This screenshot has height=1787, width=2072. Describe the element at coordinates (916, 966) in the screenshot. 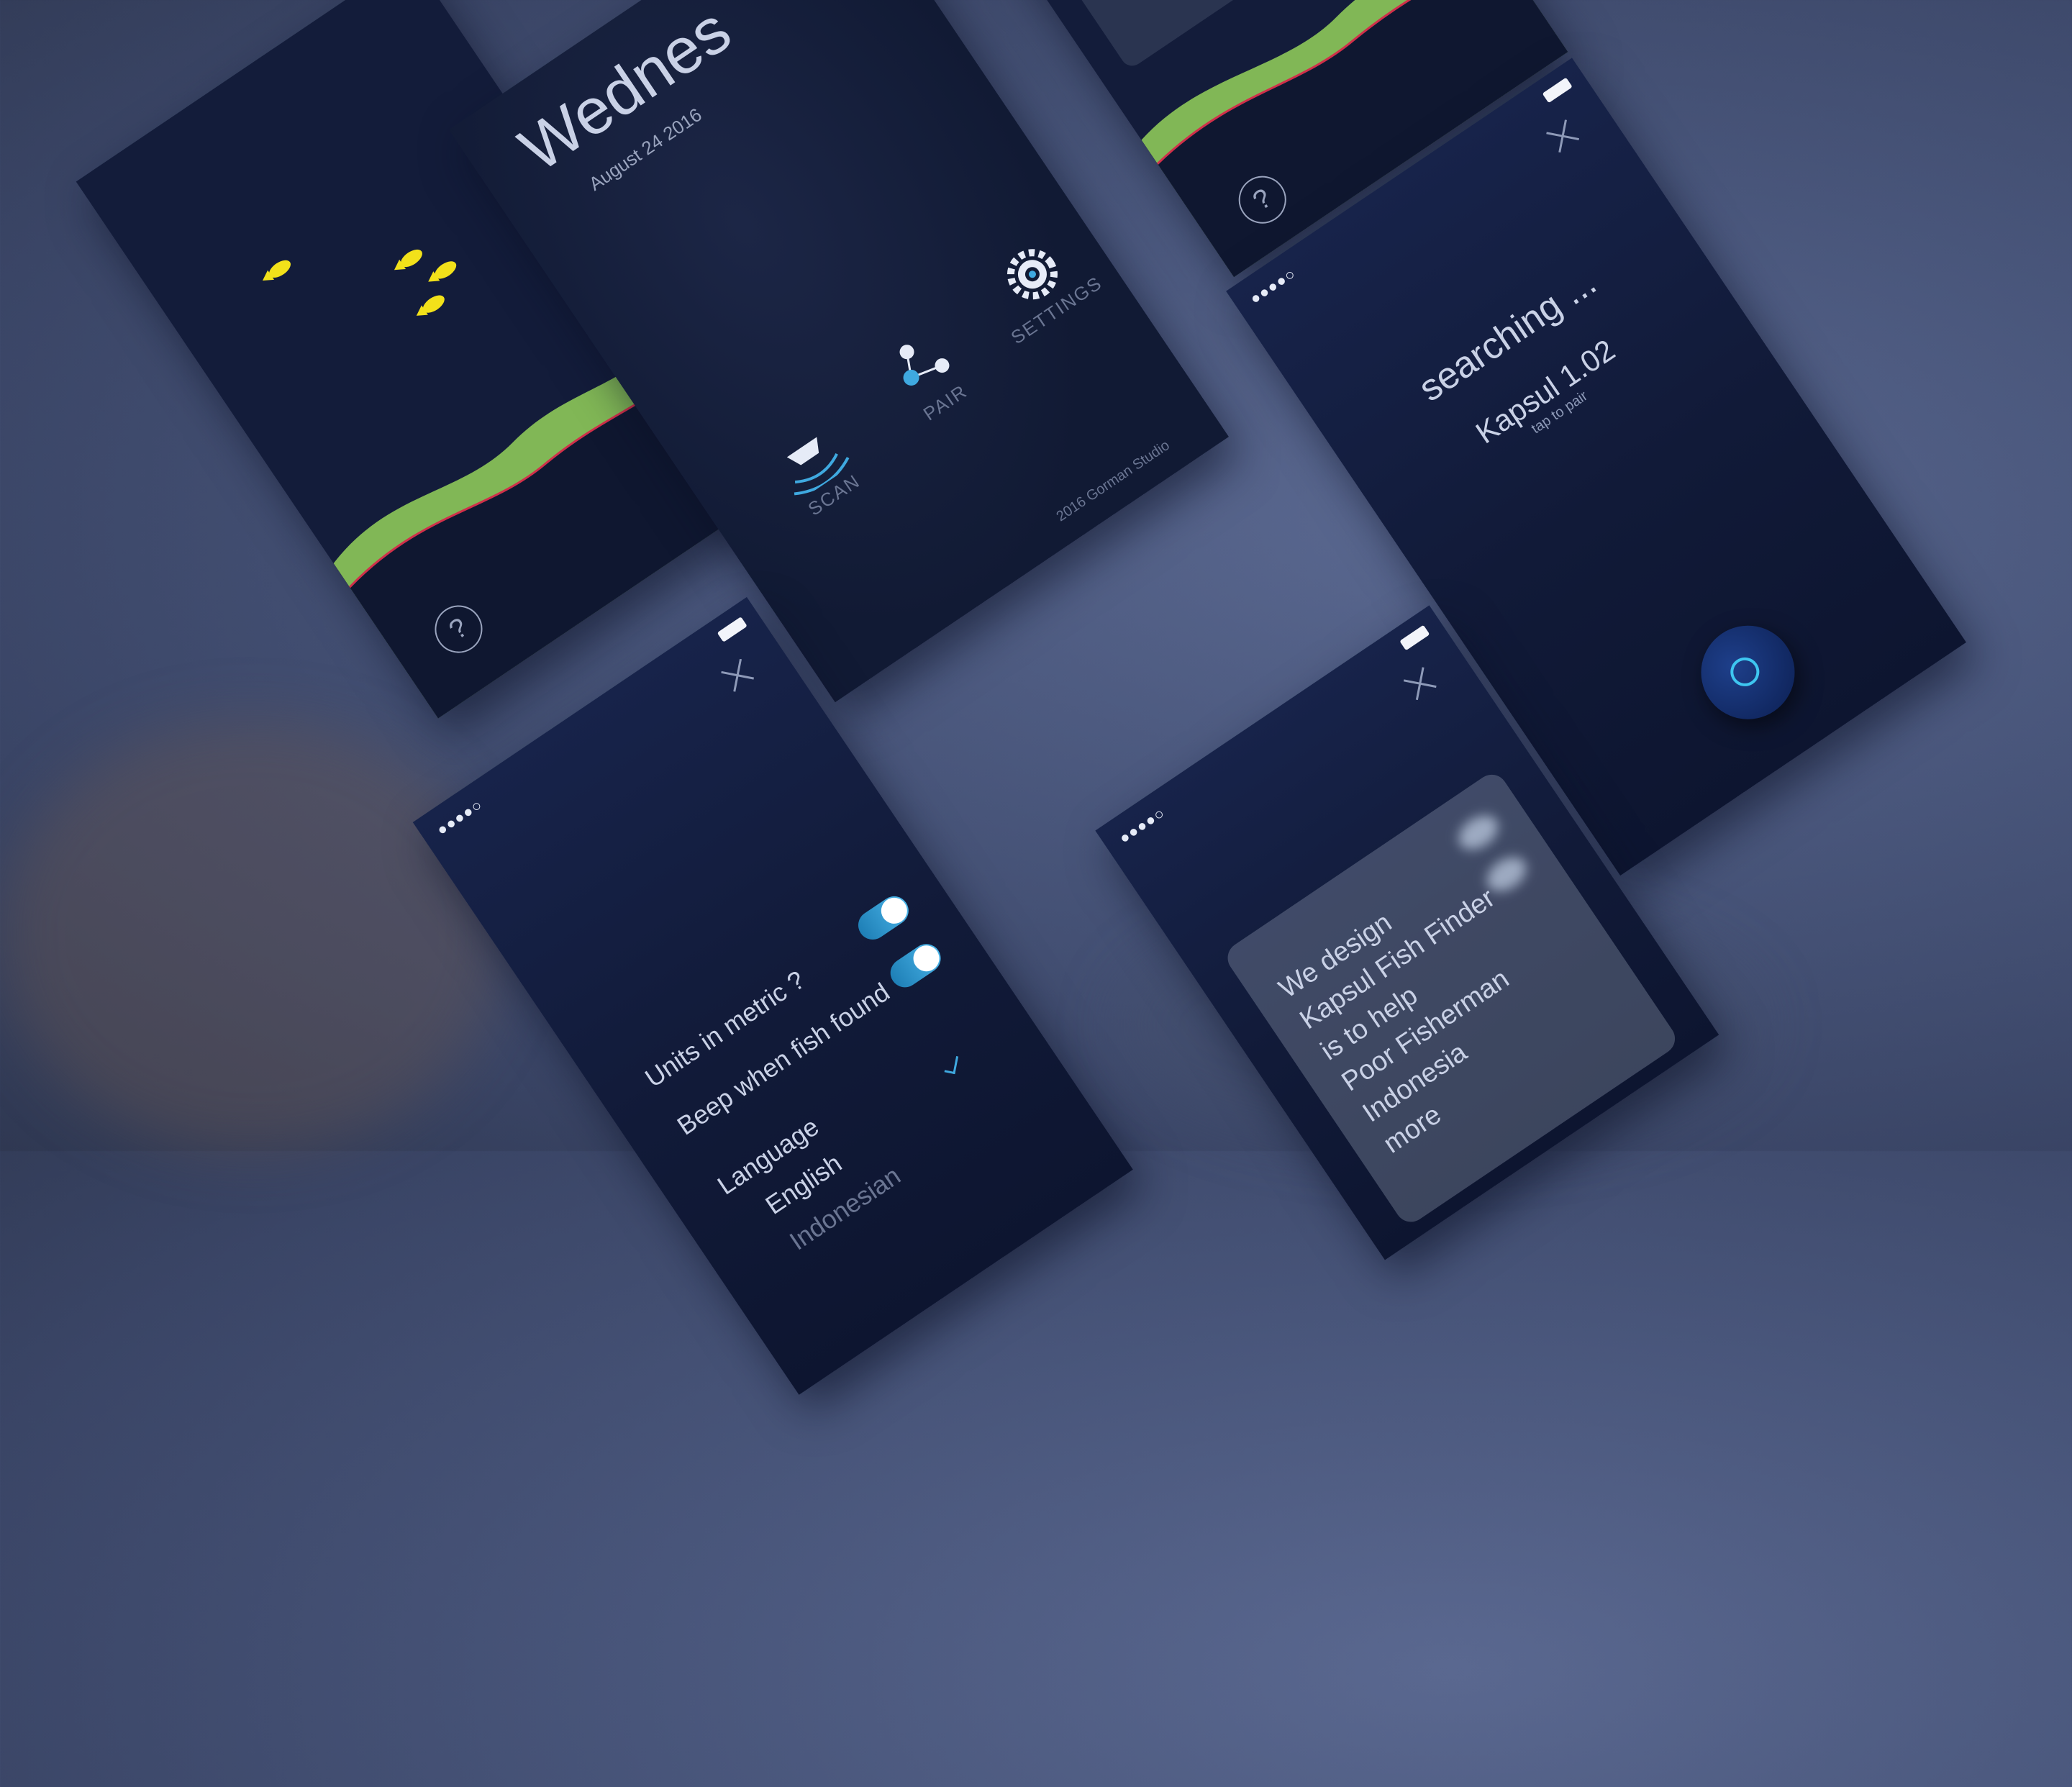

I see `beep-toggle` at that location.